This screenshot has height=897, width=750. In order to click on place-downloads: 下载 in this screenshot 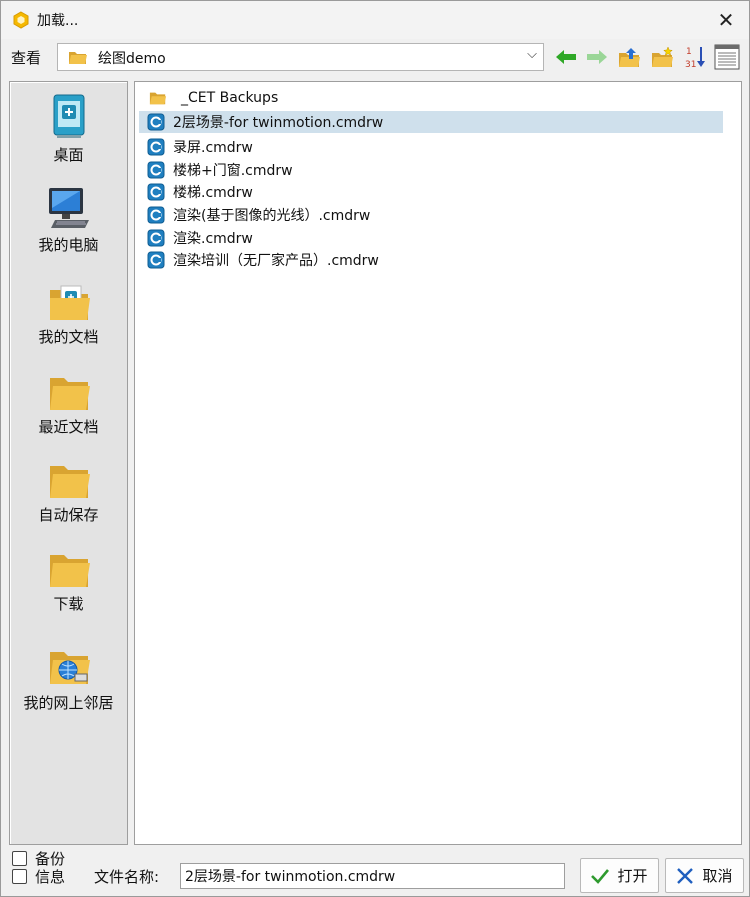, I will do `click(68, 581)`.